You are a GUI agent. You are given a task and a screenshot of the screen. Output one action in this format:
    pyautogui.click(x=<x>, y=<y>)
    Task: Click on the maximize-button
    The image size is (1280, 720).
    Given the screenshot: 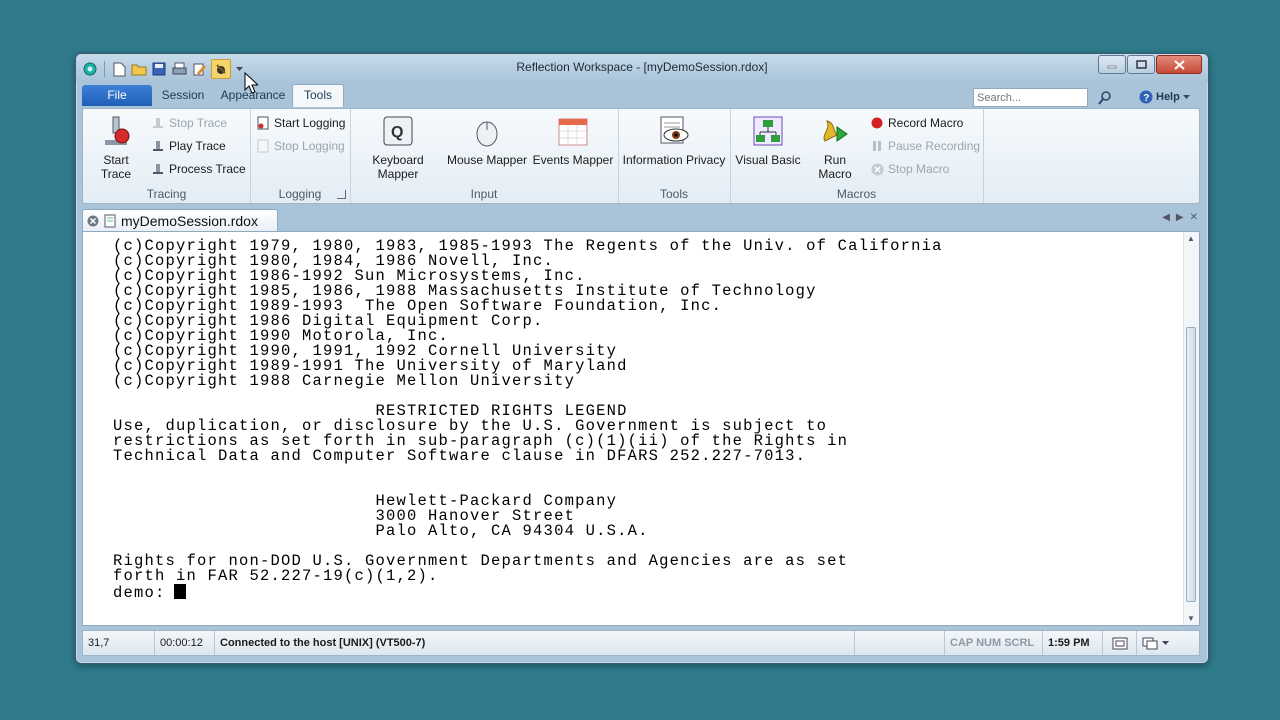 What is the action you would take?
    pyautogui.click(x=1141, y=64)
    